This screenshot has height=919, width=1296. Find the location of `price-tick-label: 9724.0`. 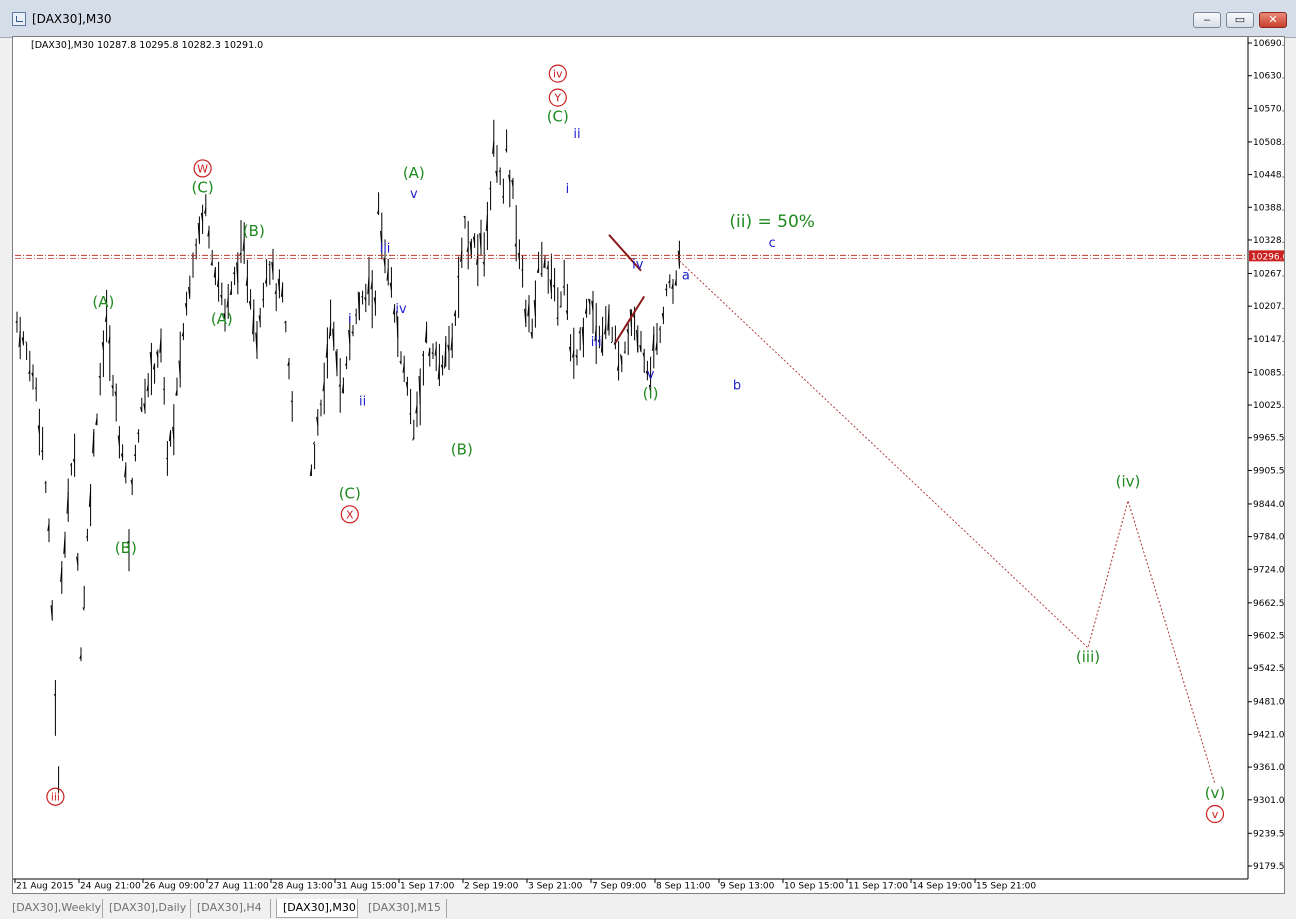

price-tick-label: 9724.0 is located at coordinates (1268, 570).